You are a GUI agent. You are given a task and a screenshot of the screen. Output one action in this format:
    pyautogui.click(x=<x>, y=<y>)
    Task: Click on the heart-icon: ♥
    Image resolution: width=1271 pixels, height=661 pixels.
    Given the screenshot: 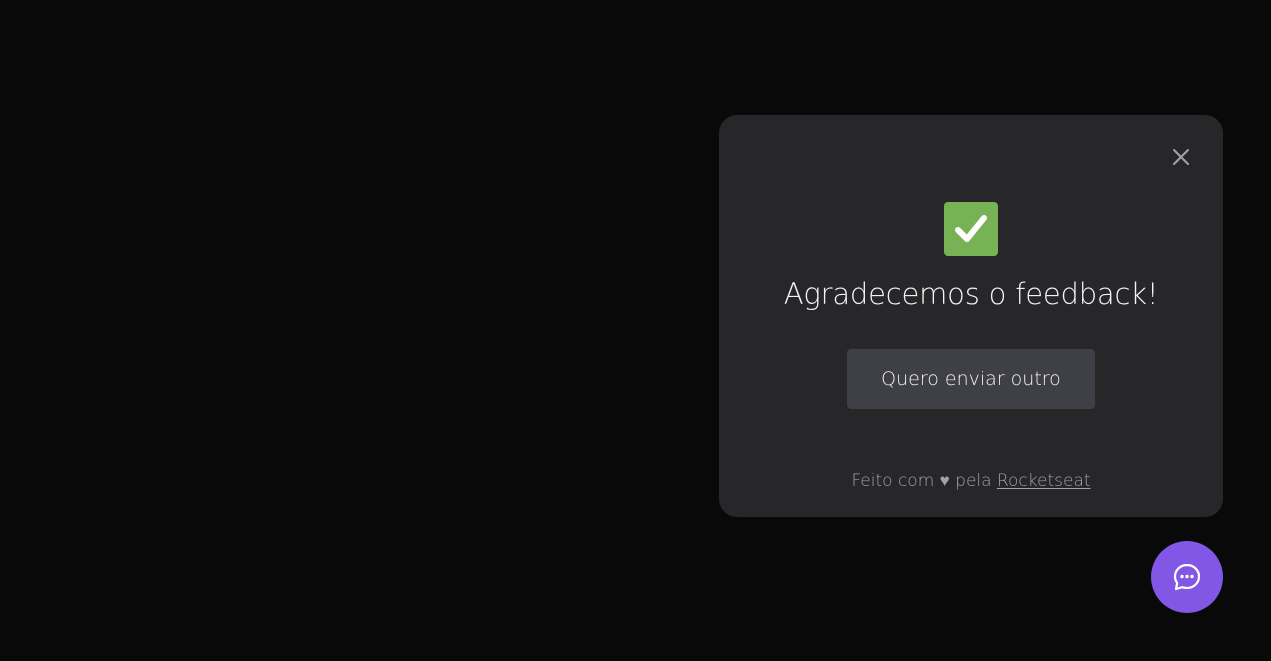 What is the action you would take?
    pyautogui.click(x=944, y=481)
    